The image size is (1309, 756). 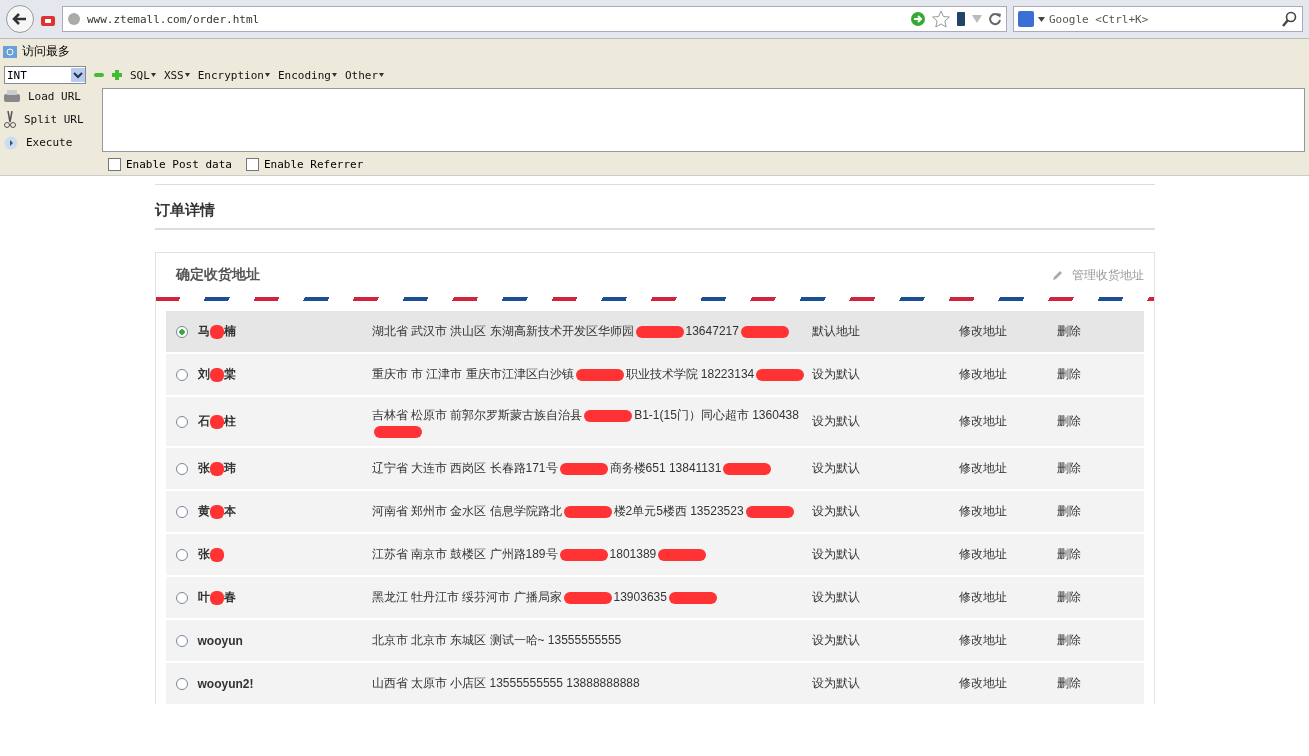 I want to click on address-row: 石 柱 吉林省 松原市 前郭尔罗斯蒙古族自治县 B1-1(15门）同心超市 1360438 设为默认 修改地址 删除, so click(x=654, y=421).